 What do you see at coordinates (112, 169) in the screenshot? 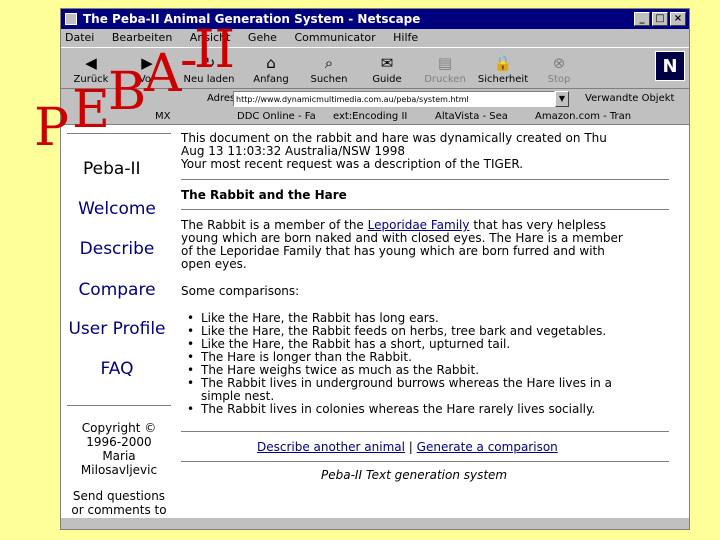
I see `sidebar-title: Peba-II` at bounding box center [112, 169].